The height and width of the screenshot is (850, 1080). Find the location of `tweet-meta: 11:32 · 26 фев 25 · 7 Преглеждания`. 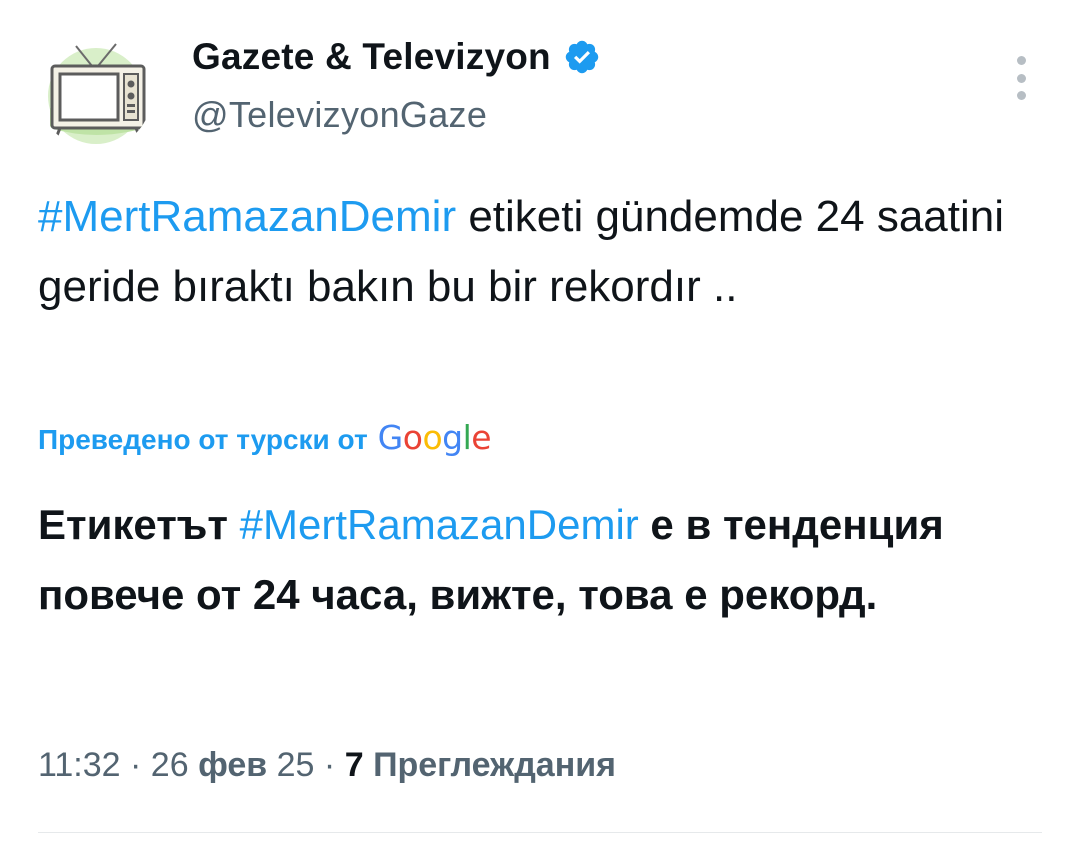

tweet-meta: 11:32 · 26 фев 25 · 7 Преглеждания is located at coordinates (327, 765).